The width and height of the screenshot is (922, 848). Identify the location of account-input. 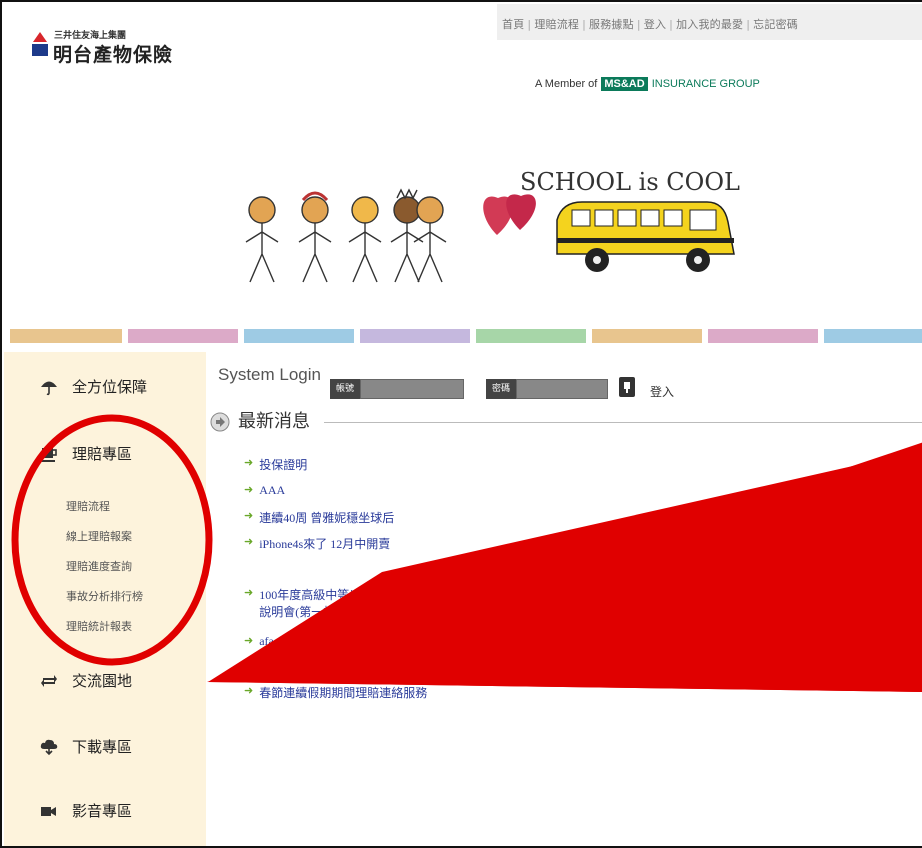
(412, 389).